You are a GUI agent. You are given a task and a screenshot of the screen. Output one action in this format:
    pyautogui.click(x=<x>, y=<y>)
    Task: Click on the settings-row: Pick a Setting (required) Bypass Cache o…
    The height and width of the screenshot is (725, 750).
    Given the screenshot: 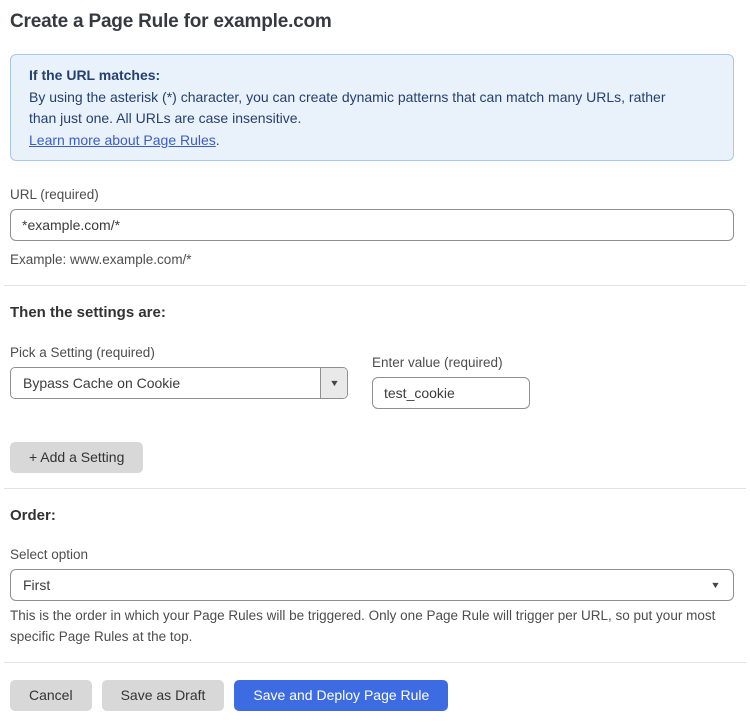 What is the action you would take?
    pyautogui.click(x=372, y=377)
    